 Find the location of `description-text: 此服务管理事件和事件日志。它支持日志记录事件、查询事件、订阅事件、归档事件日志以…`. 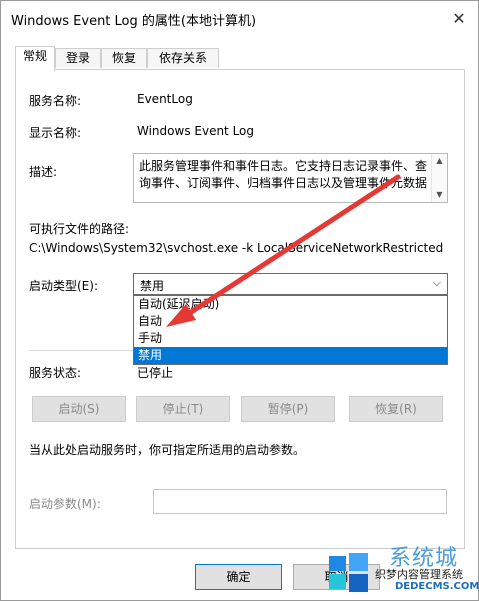

description-text: 此服务管理事件和事件日志。它支持日志记录事件、查询事件、订阅事件、归档事件日志以… is located at coordinates (283, 174).